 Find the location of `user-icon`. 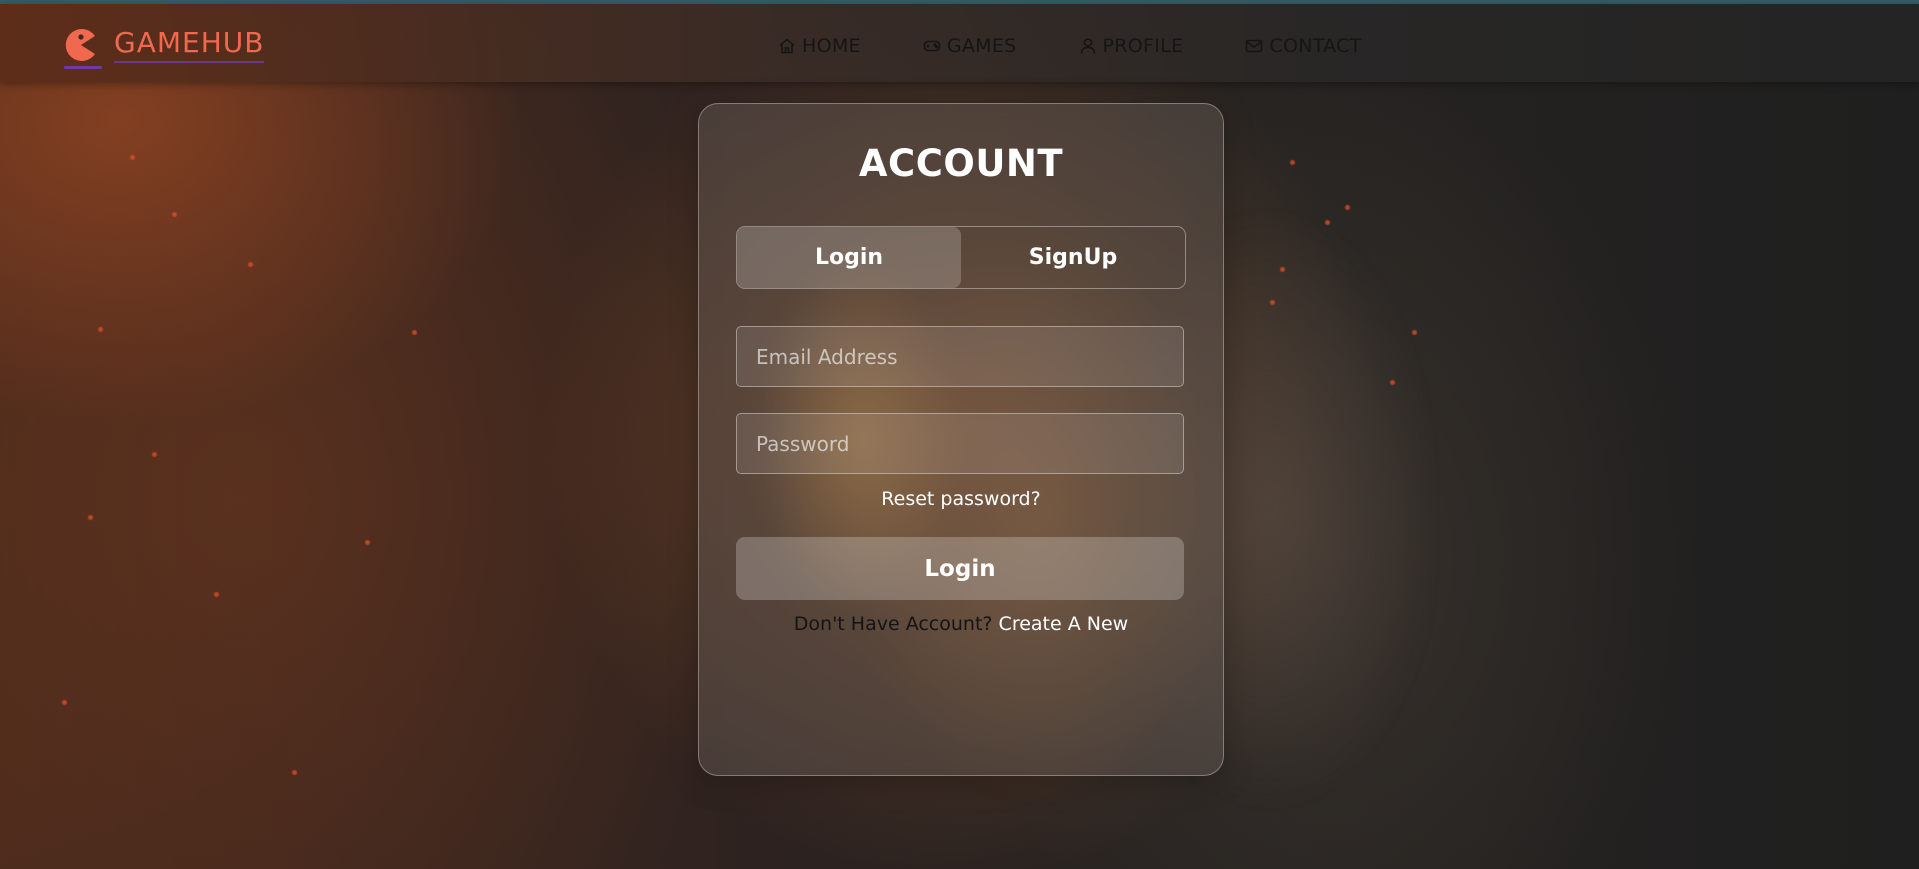

user-icon is located at coordinates (1087, 46).